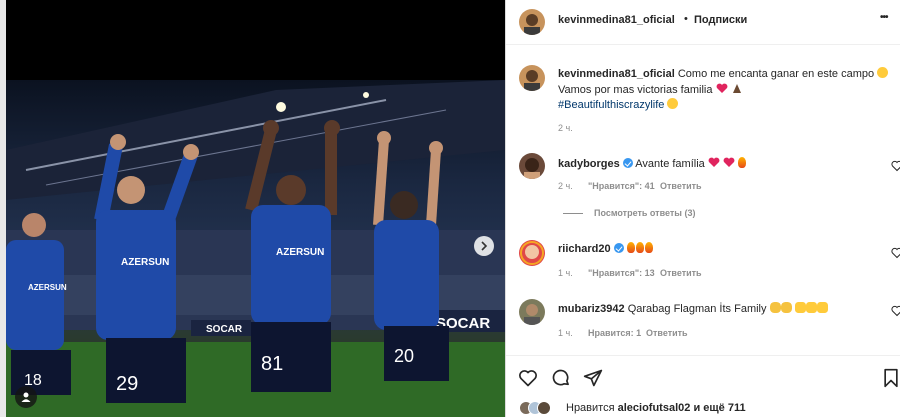  I want to click on caption-text-2: Vamos por mas victorias familia, so click(635, 90).